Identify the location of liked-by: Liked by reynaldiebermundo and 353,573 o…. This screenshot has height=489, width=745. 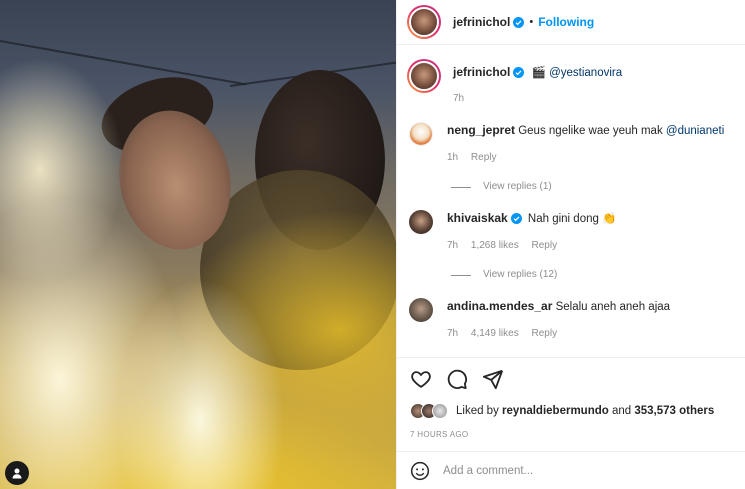
(562, 411).